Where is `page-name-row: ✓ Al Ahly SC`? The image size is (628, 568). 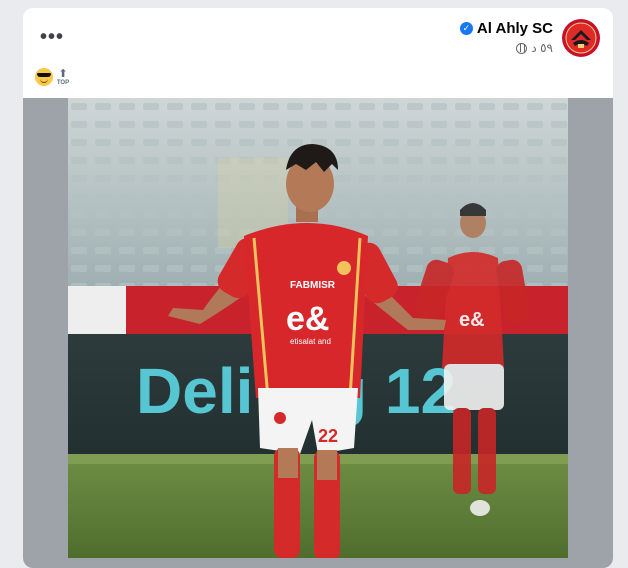
page-name-row: ✓ Al Ahly SC is located at coordinates (506, 28).